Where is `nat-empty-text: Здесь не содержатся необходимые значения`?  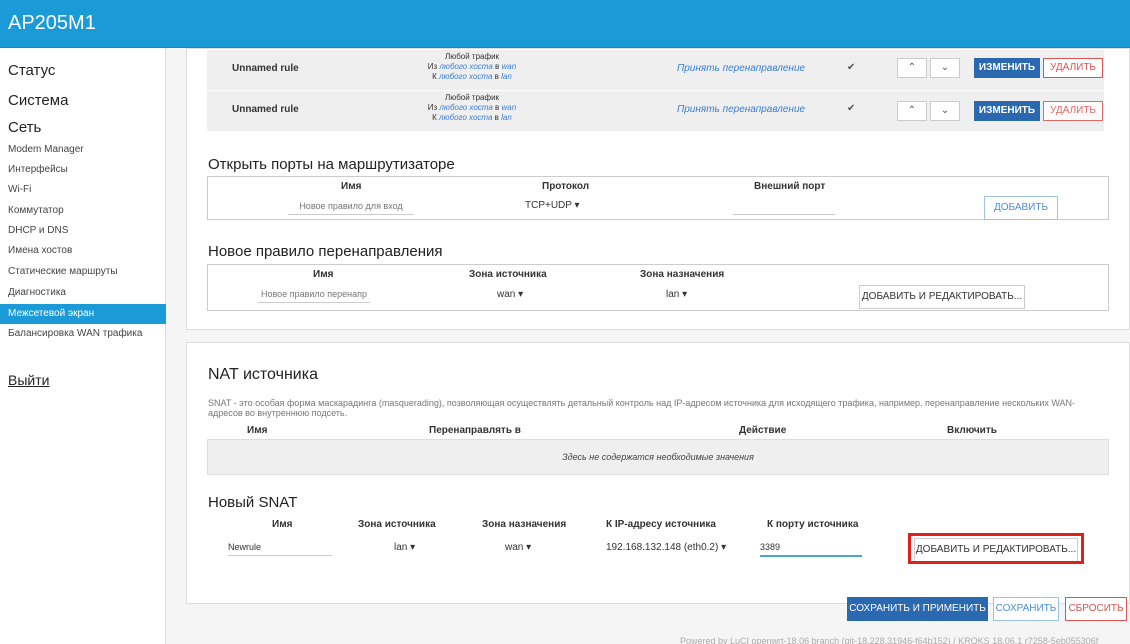
nat-empty-text: Здесь не содержатся необходимые значения is located at coordinates (658, 457).